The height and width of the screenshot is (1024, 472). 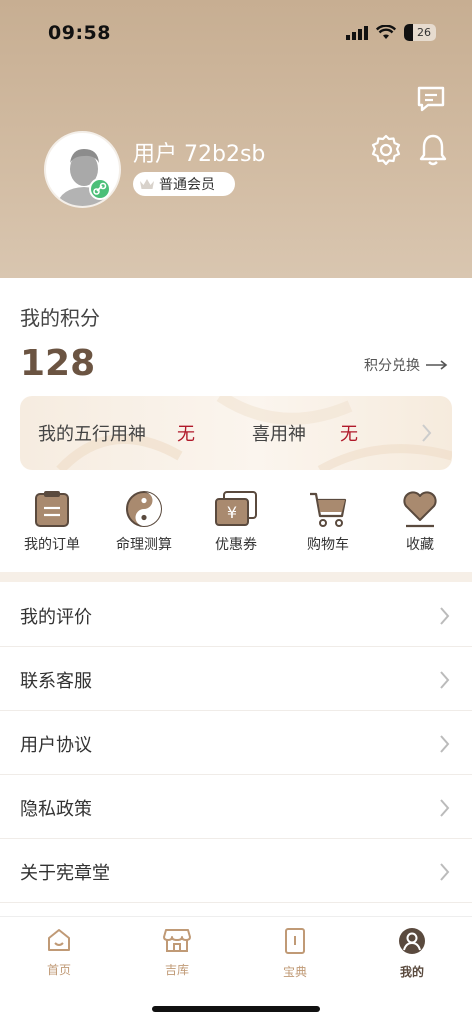 I want to click on menu-label: 用户协议, so click(x=56, y=745).